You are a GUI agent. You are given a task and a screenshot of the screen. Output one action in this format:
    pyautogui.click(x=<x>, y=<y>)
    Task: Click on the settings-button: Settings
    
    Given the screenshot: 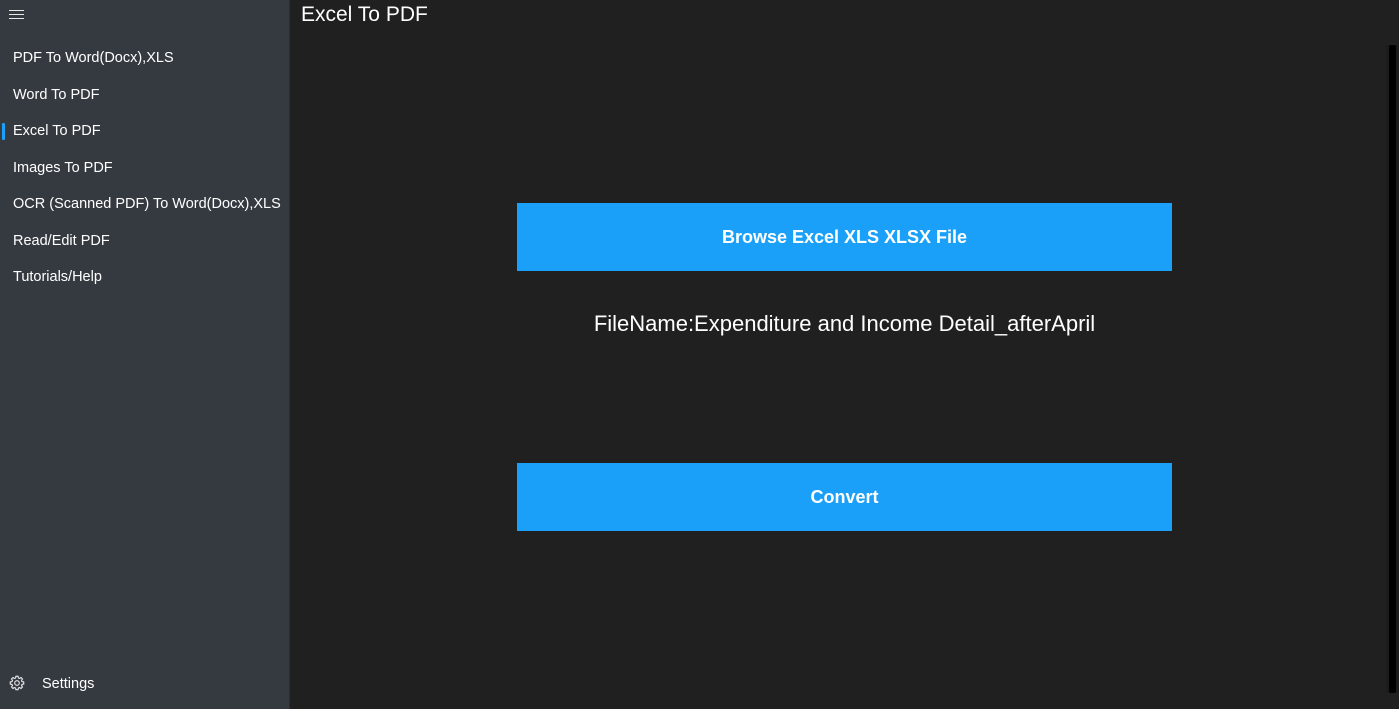 What is the action you would take?
    pyautogui.click(x=145, y=686)
    